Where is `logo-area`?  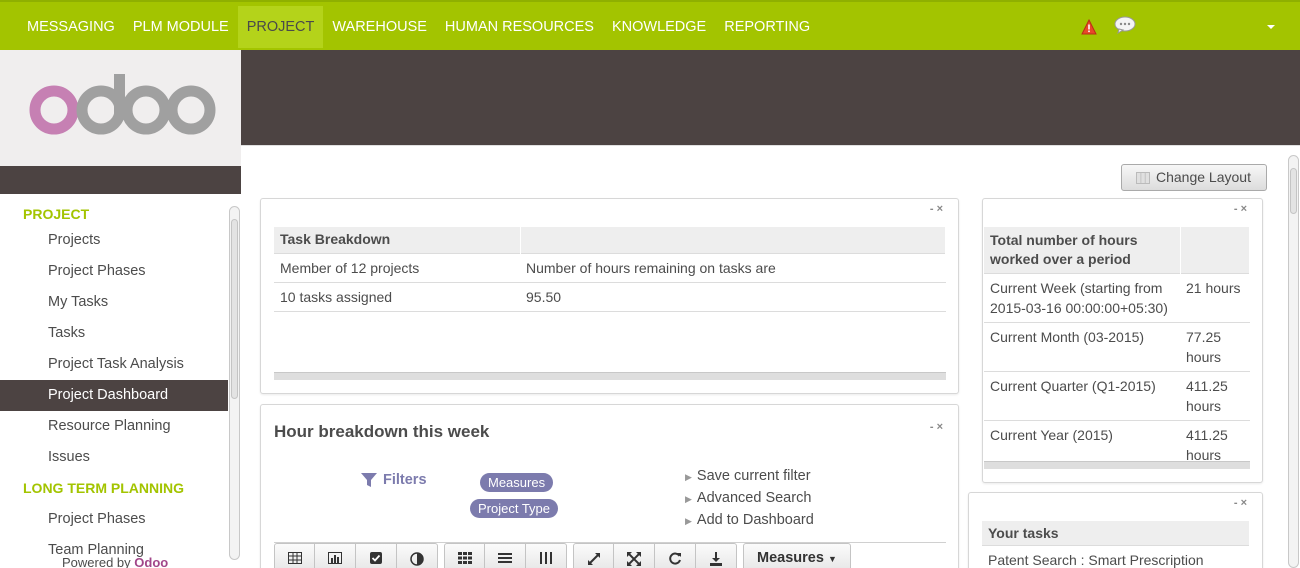
logo-area is located at coordinates (120, 108).